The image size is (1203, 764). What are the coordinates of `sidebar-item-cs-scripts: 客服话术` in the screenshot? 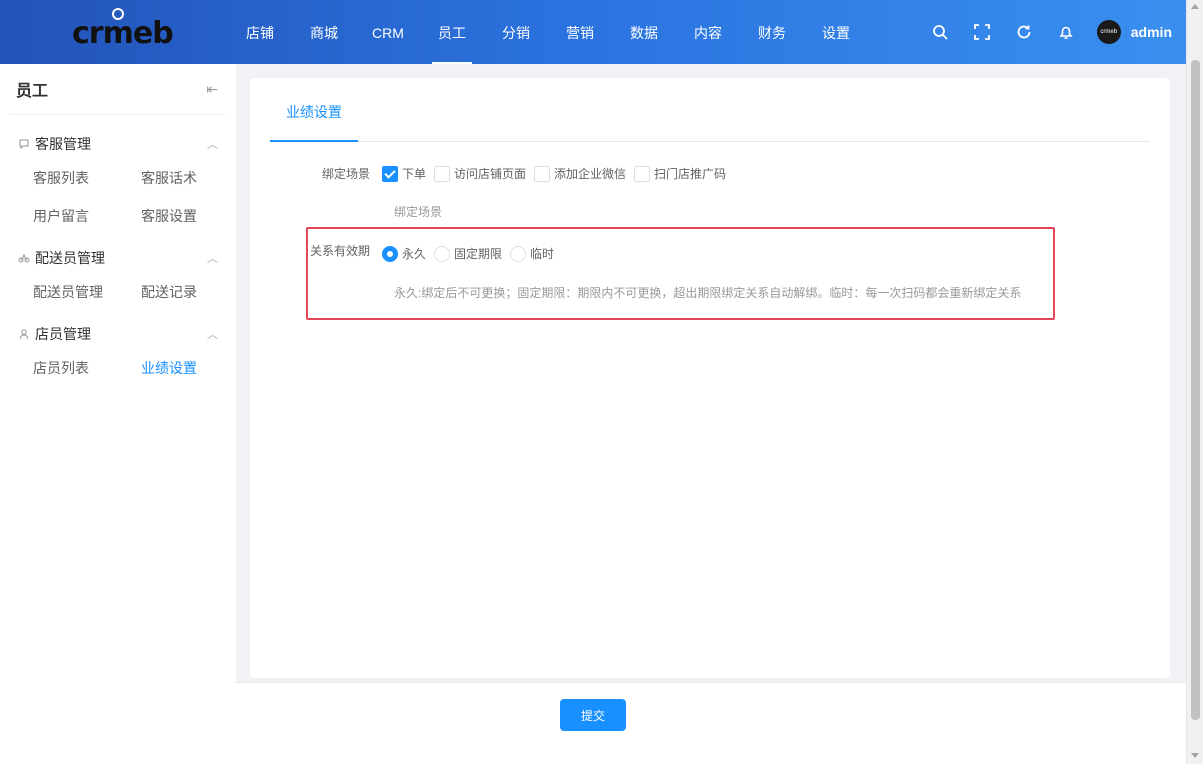 It's located at (195, 178).